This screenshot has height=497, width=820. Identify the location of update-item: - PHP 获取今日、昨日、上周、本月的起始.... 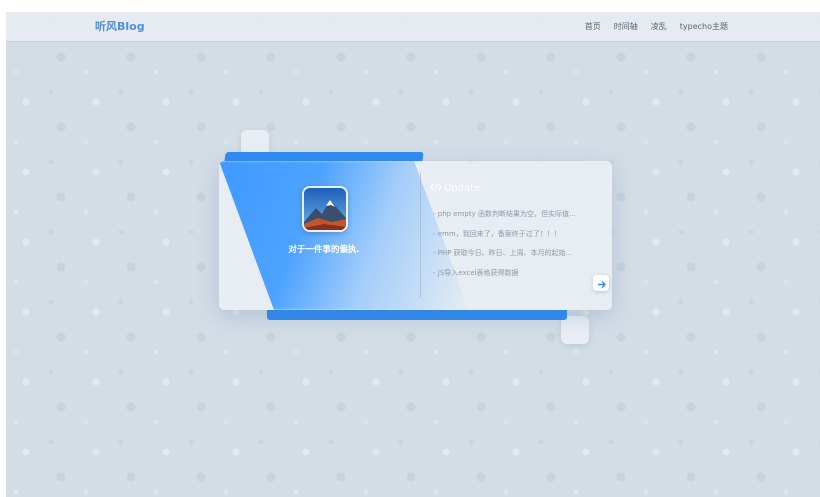
(504, 254).